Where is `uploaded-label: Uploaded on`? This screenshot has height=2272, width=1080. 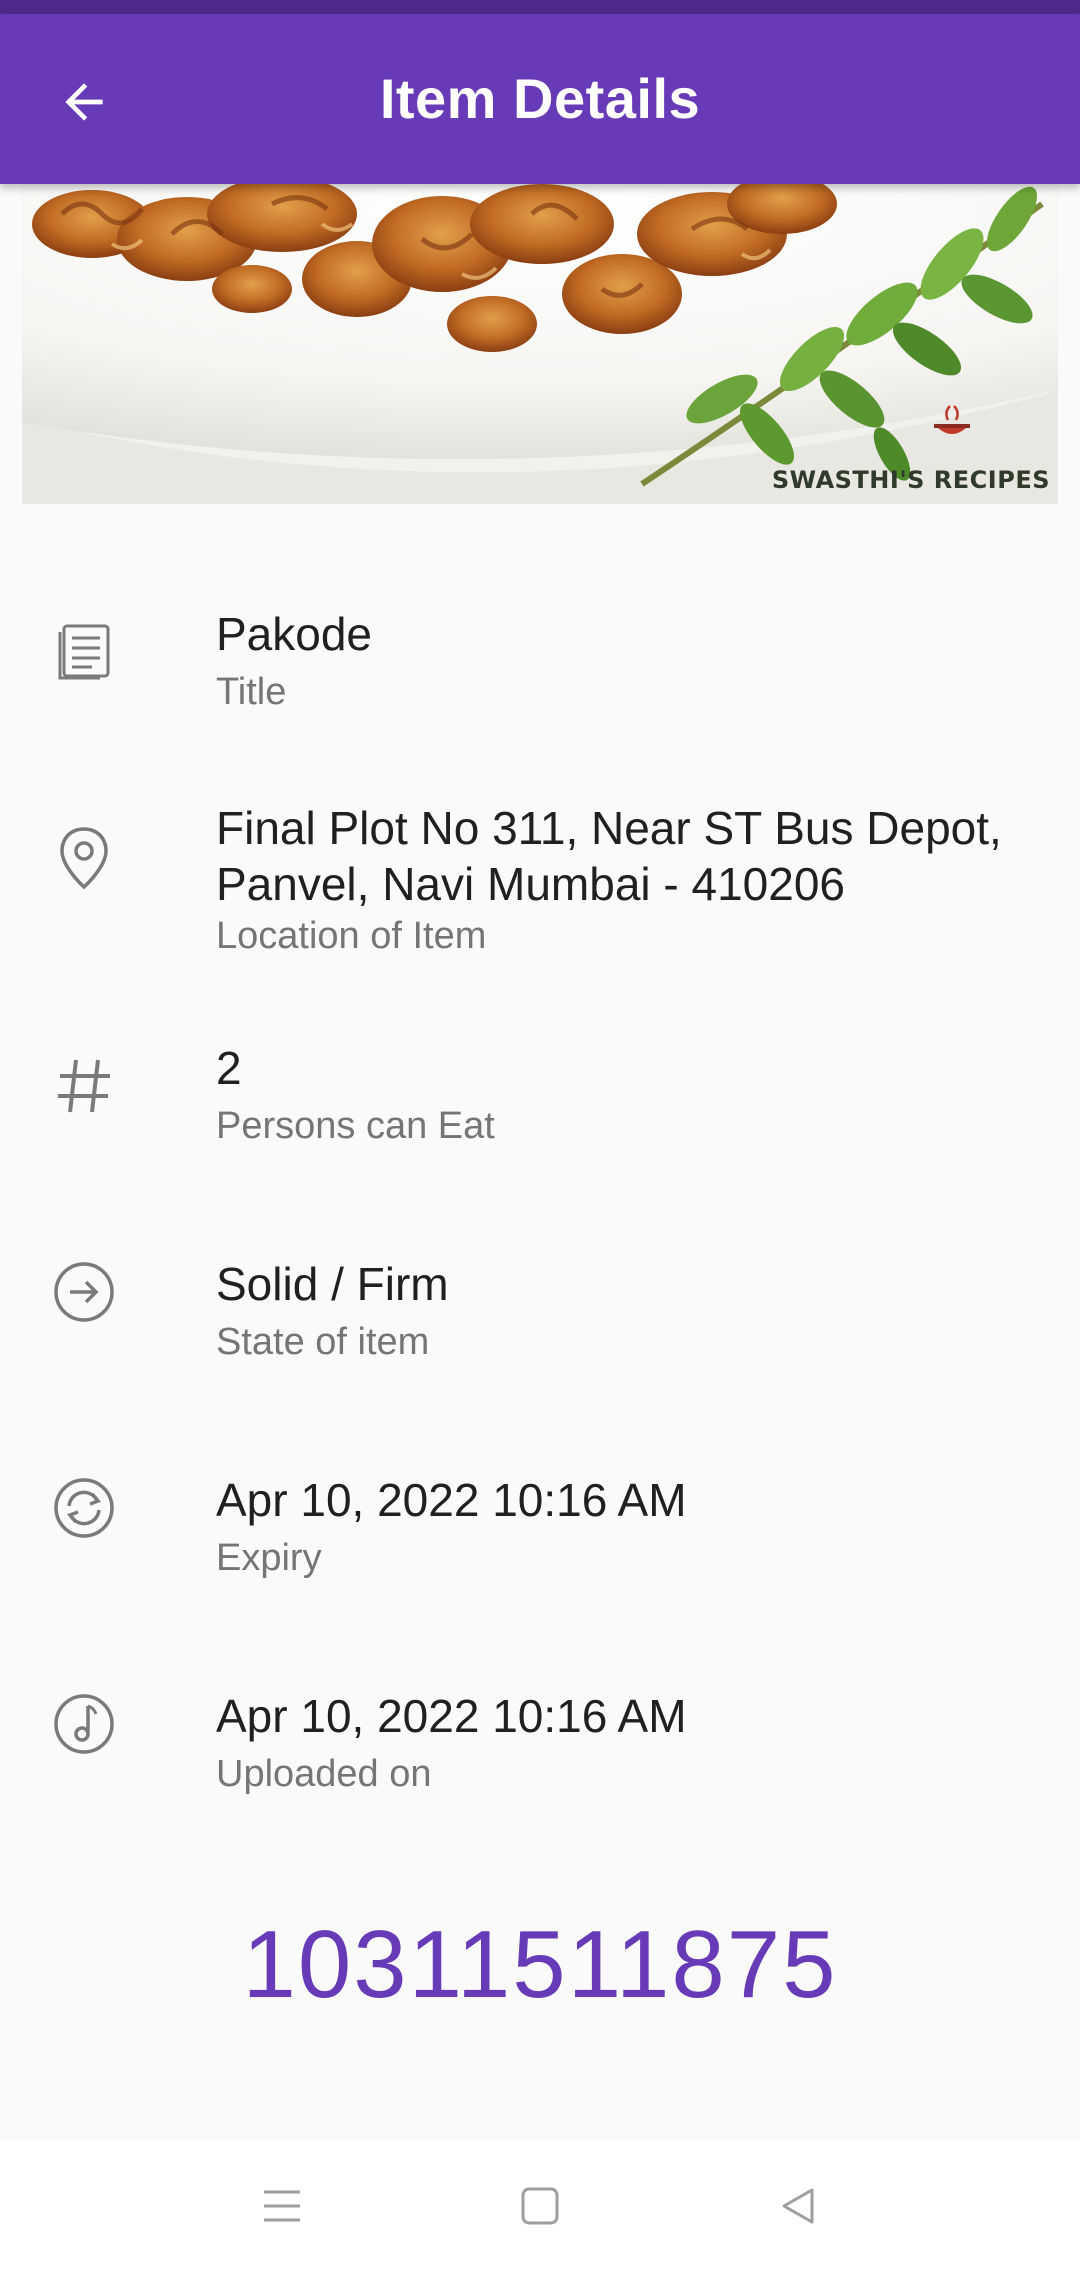 uploaded-label: Uploaded on is located at coordinates (324, 1774).